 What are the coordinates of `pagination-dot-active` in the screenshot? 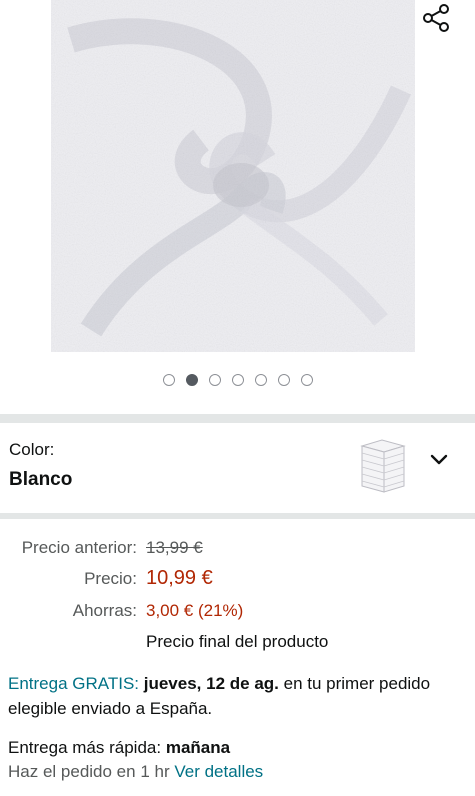 It's located at (191, 380).